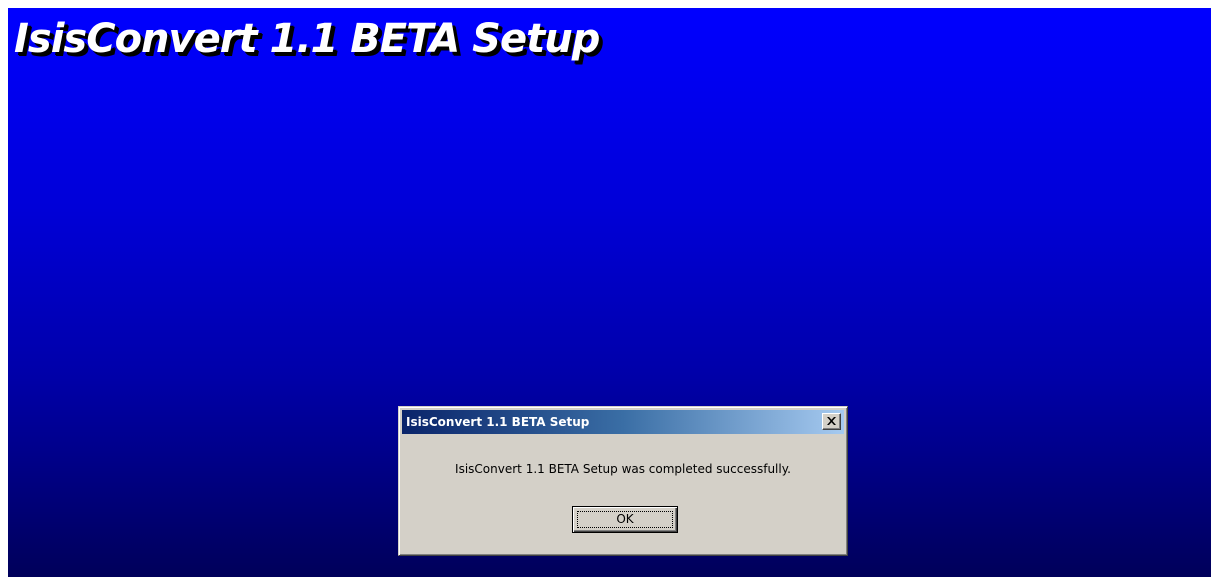  I want to click on close-icon, so click(831, 421).